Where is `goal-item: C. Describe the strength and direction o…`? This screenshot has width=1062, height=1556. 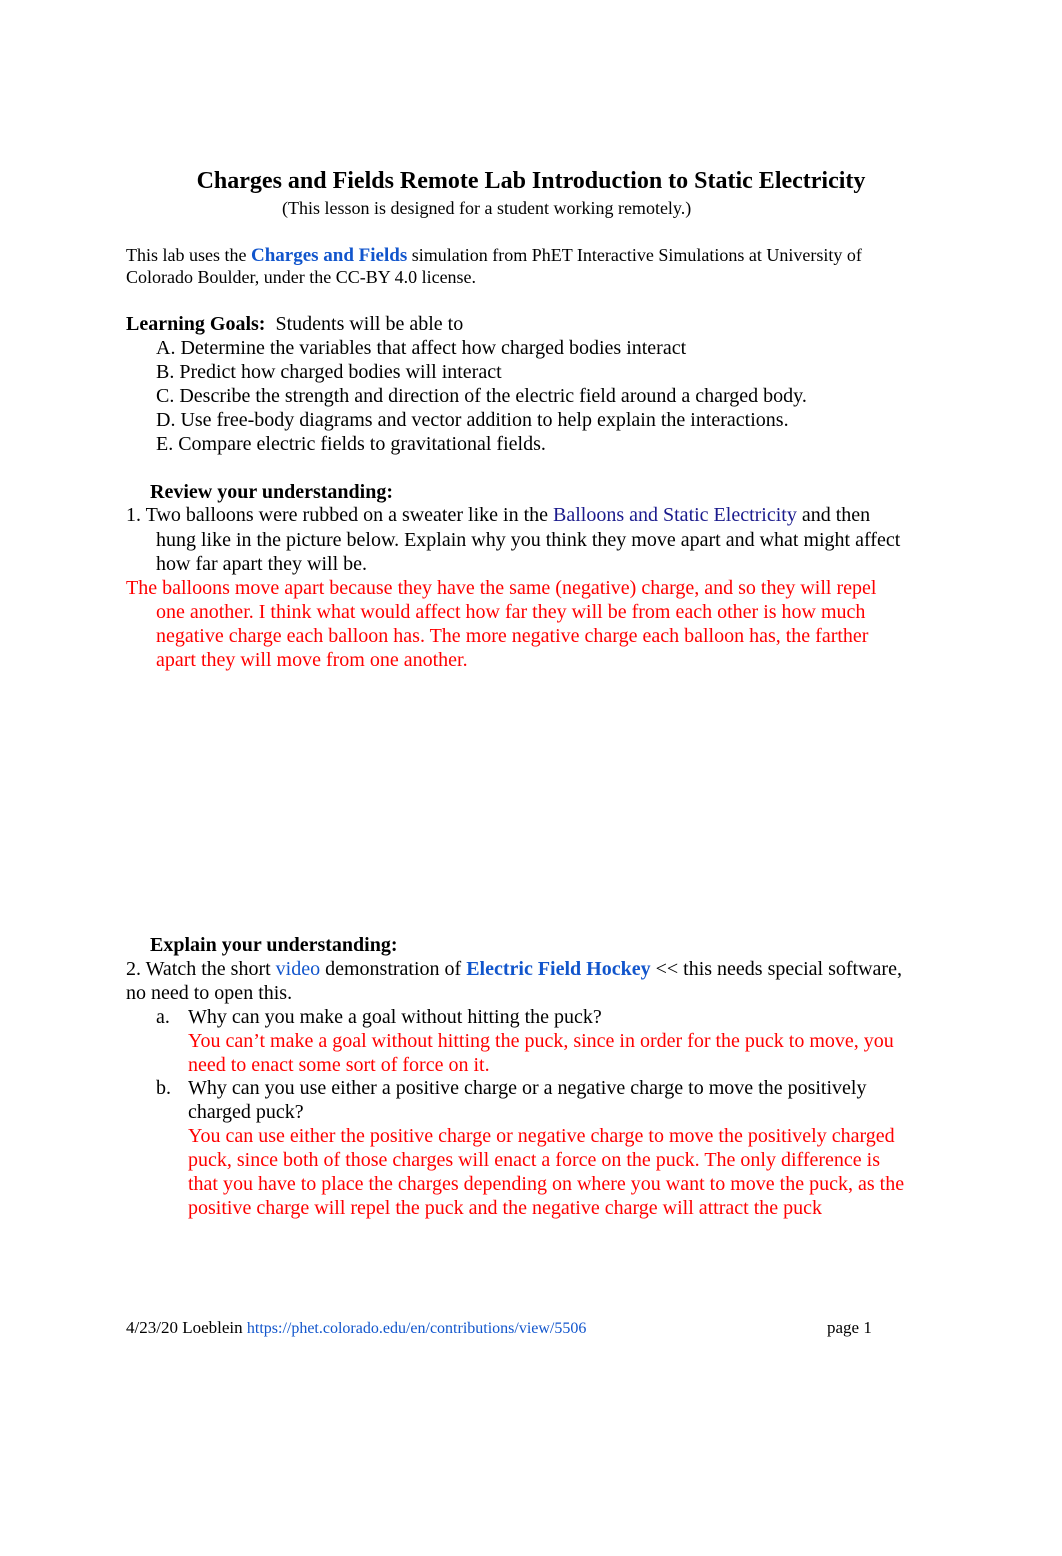 goal-item: C. Describe the strength and direction o… is located at coordinates (481, 396).